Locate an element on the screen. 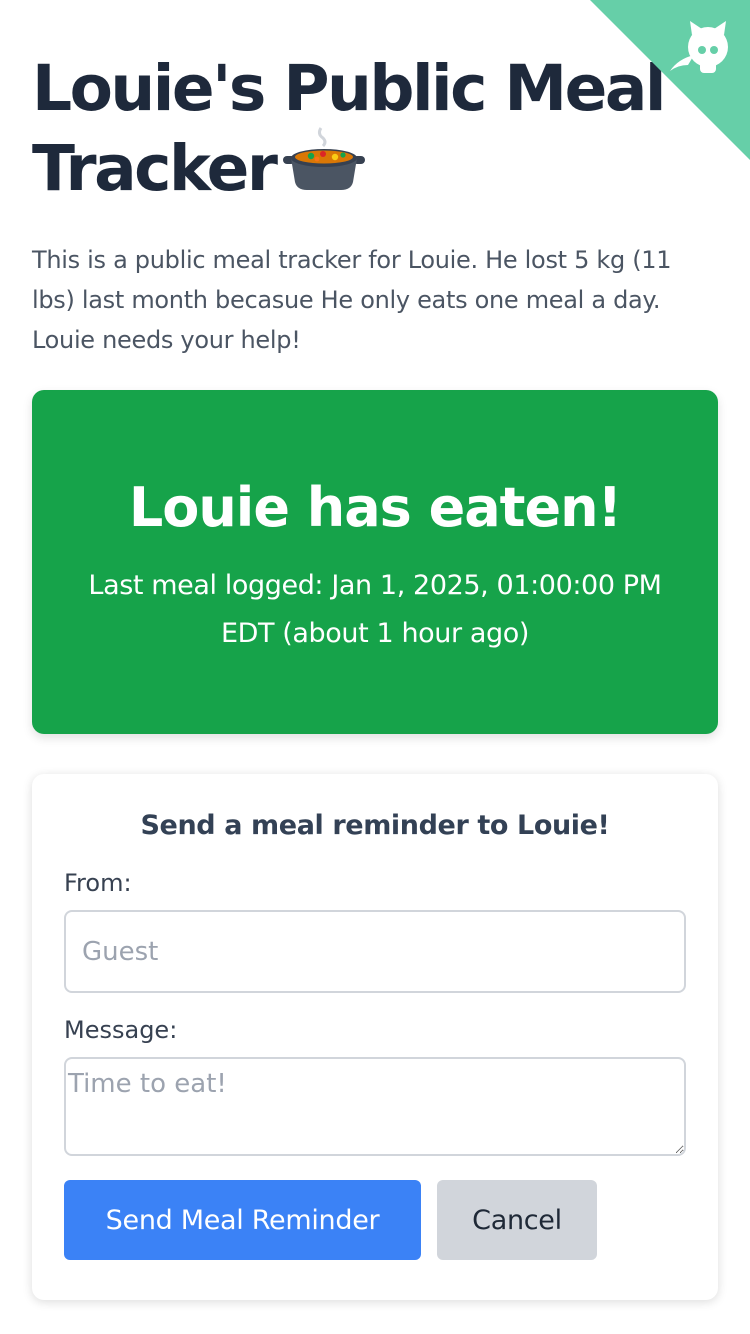 This screenshot has width=750, height=1334. page-title: Louie's Public Meal Tracker is located at coordinates (352, 131).